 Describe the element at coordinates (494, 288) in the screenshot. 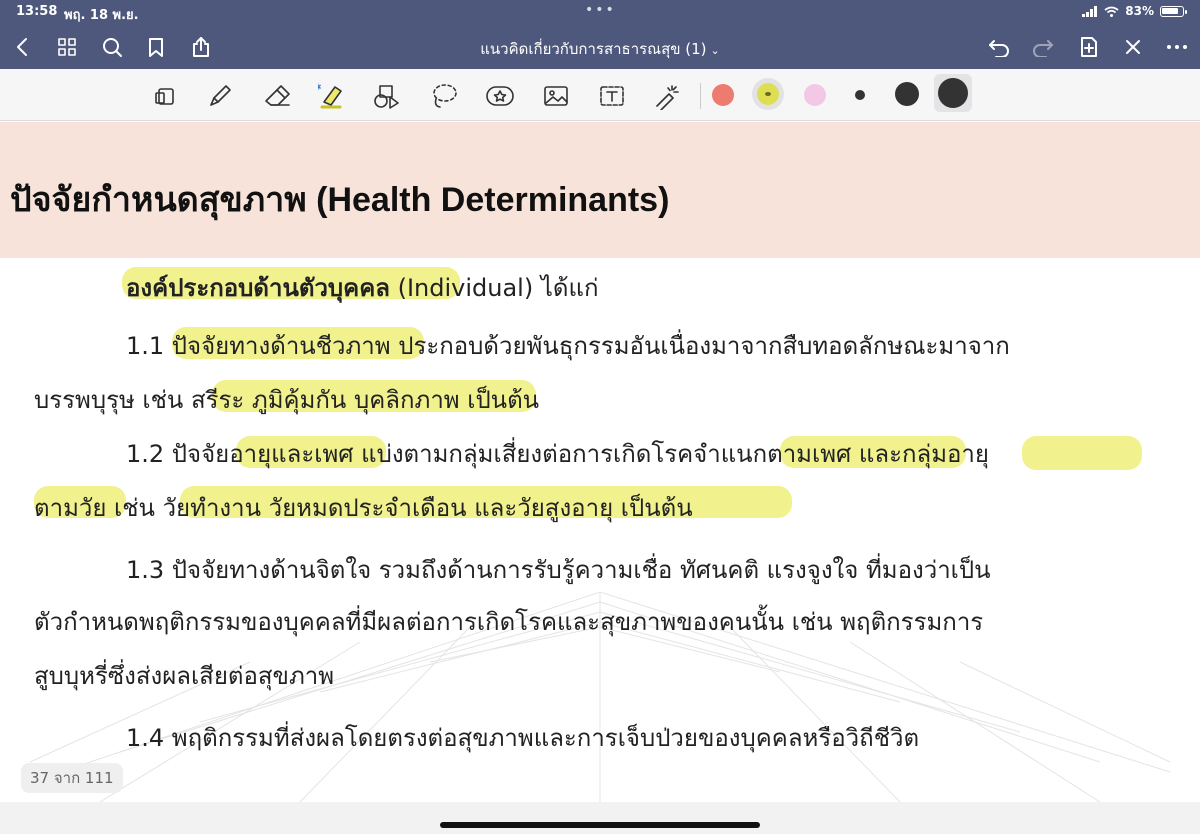

I see `individual-rest: (Individual) ได้แก่` at that location.